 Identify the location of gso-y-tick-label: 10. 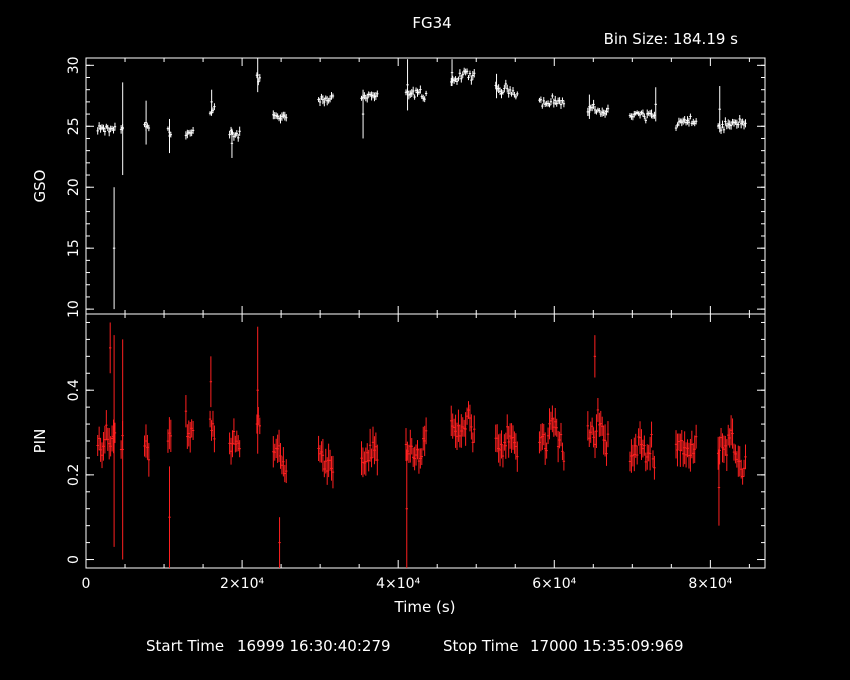
(74, 309).